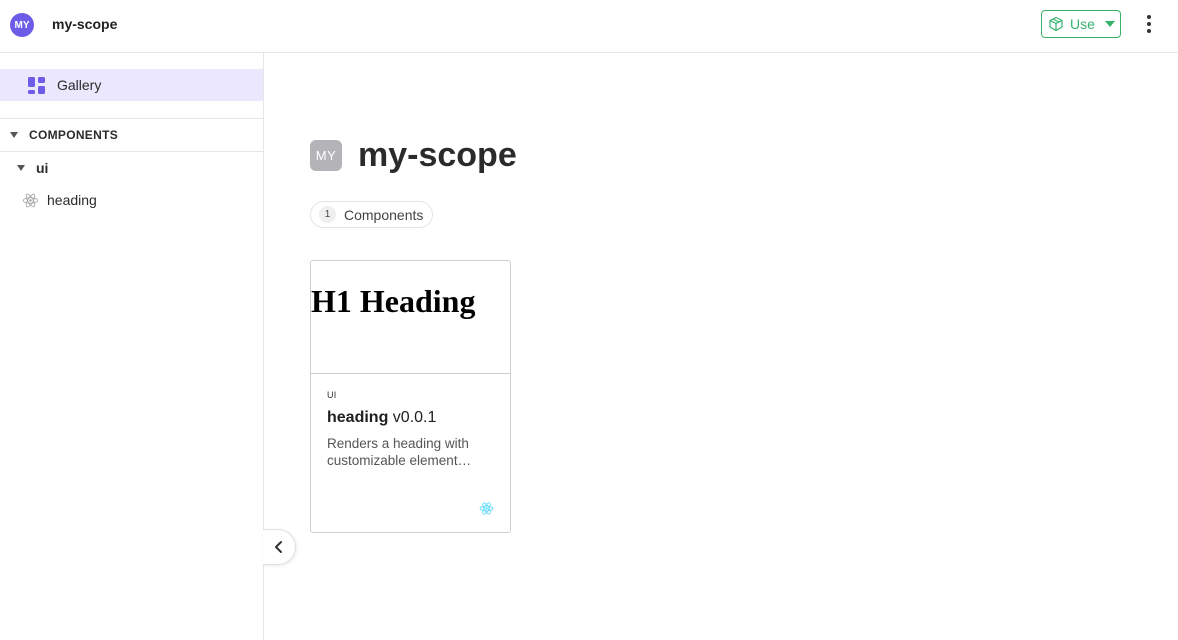 This screenshot has width=1178, height=640. Describe the element at coordinates (22, 25) in the screenshot. I see `scope-avatar: MY` at that location.